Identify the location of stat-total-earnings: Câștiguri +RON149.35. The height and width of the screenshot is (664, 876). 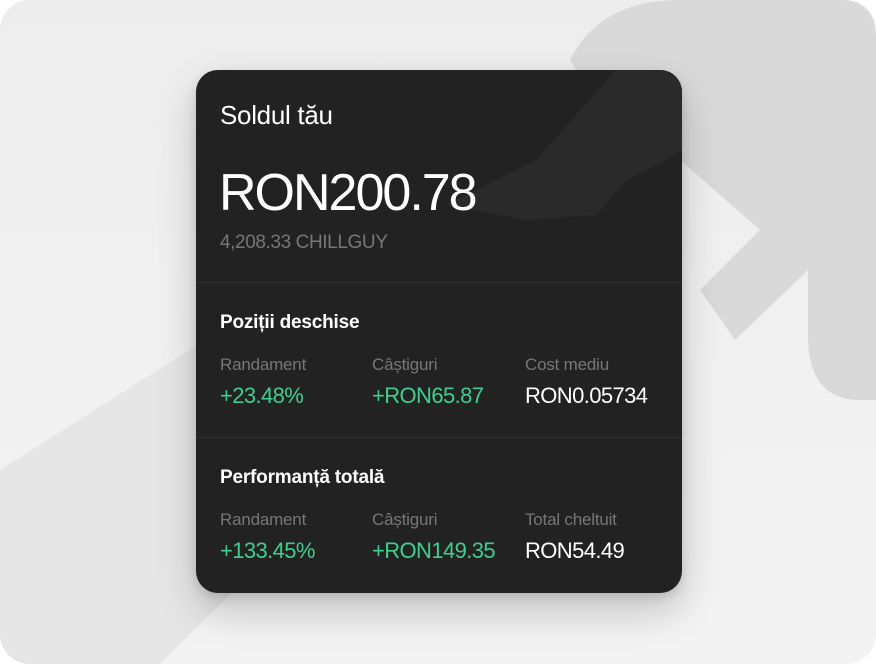
(434, 537).